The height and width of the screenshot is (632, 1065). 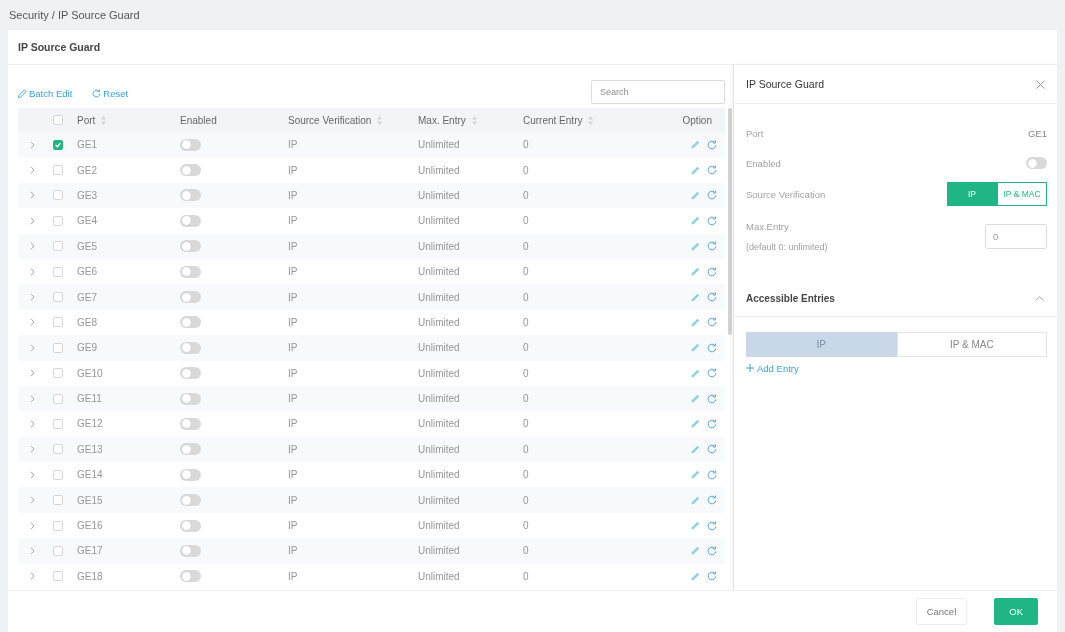 What do you see at coordinates (772, 368) in the screenshot?
I see `add-entry-button: Add Entry` at bounding box center [772, 368].